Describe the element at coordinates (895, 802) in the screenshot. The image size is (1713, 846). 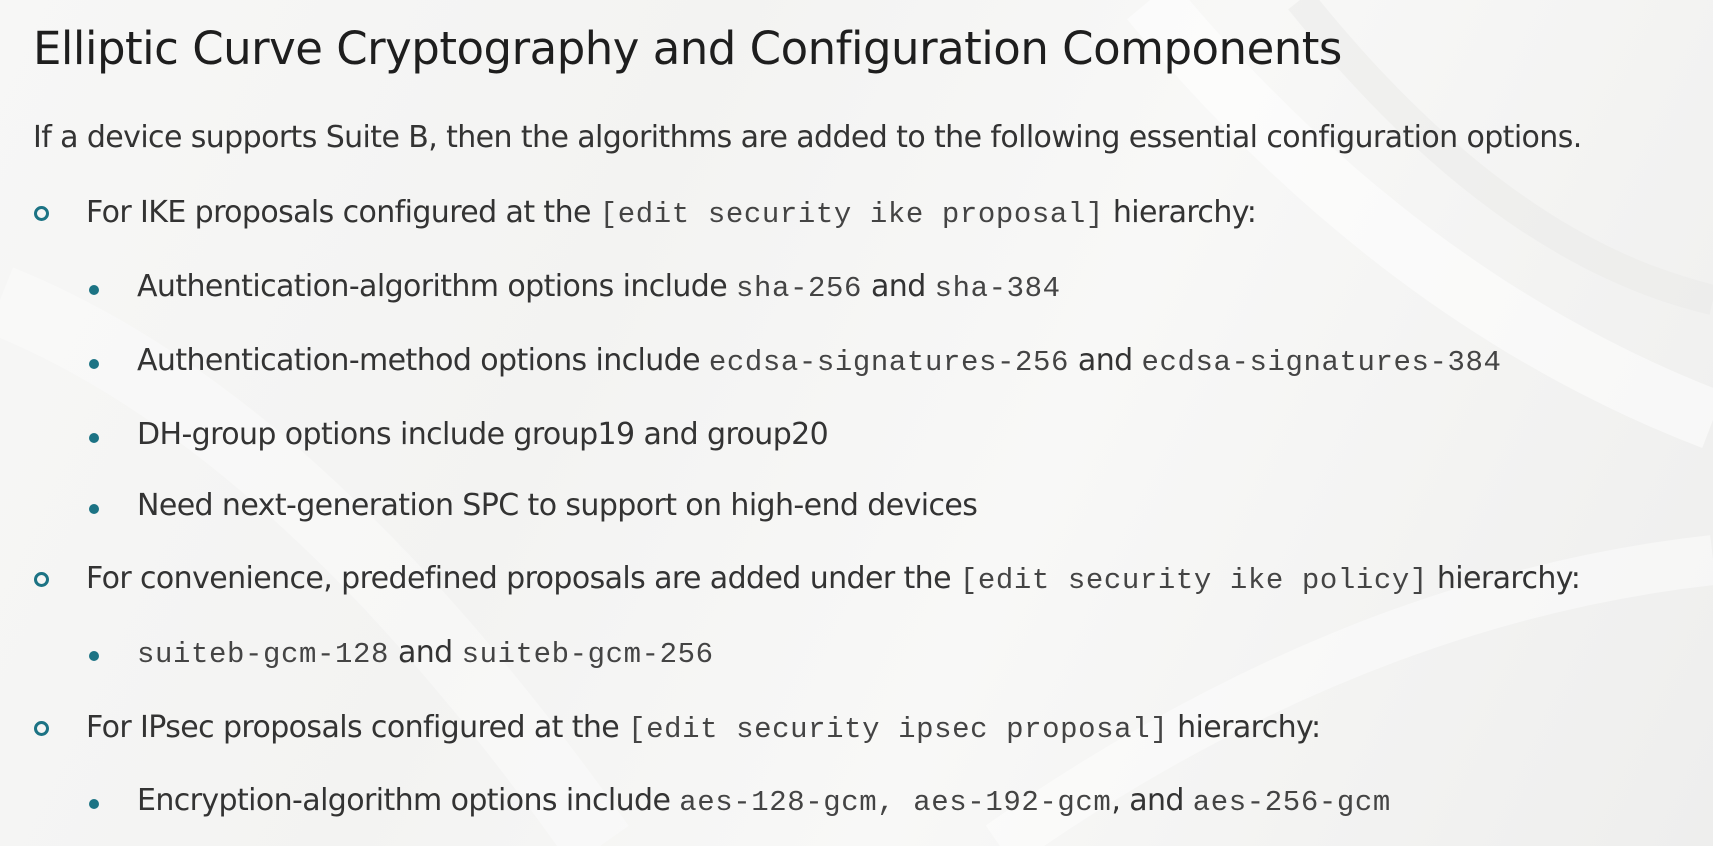
I see `item-code: aes-128-gcm, aes-192-gcm` at that location.